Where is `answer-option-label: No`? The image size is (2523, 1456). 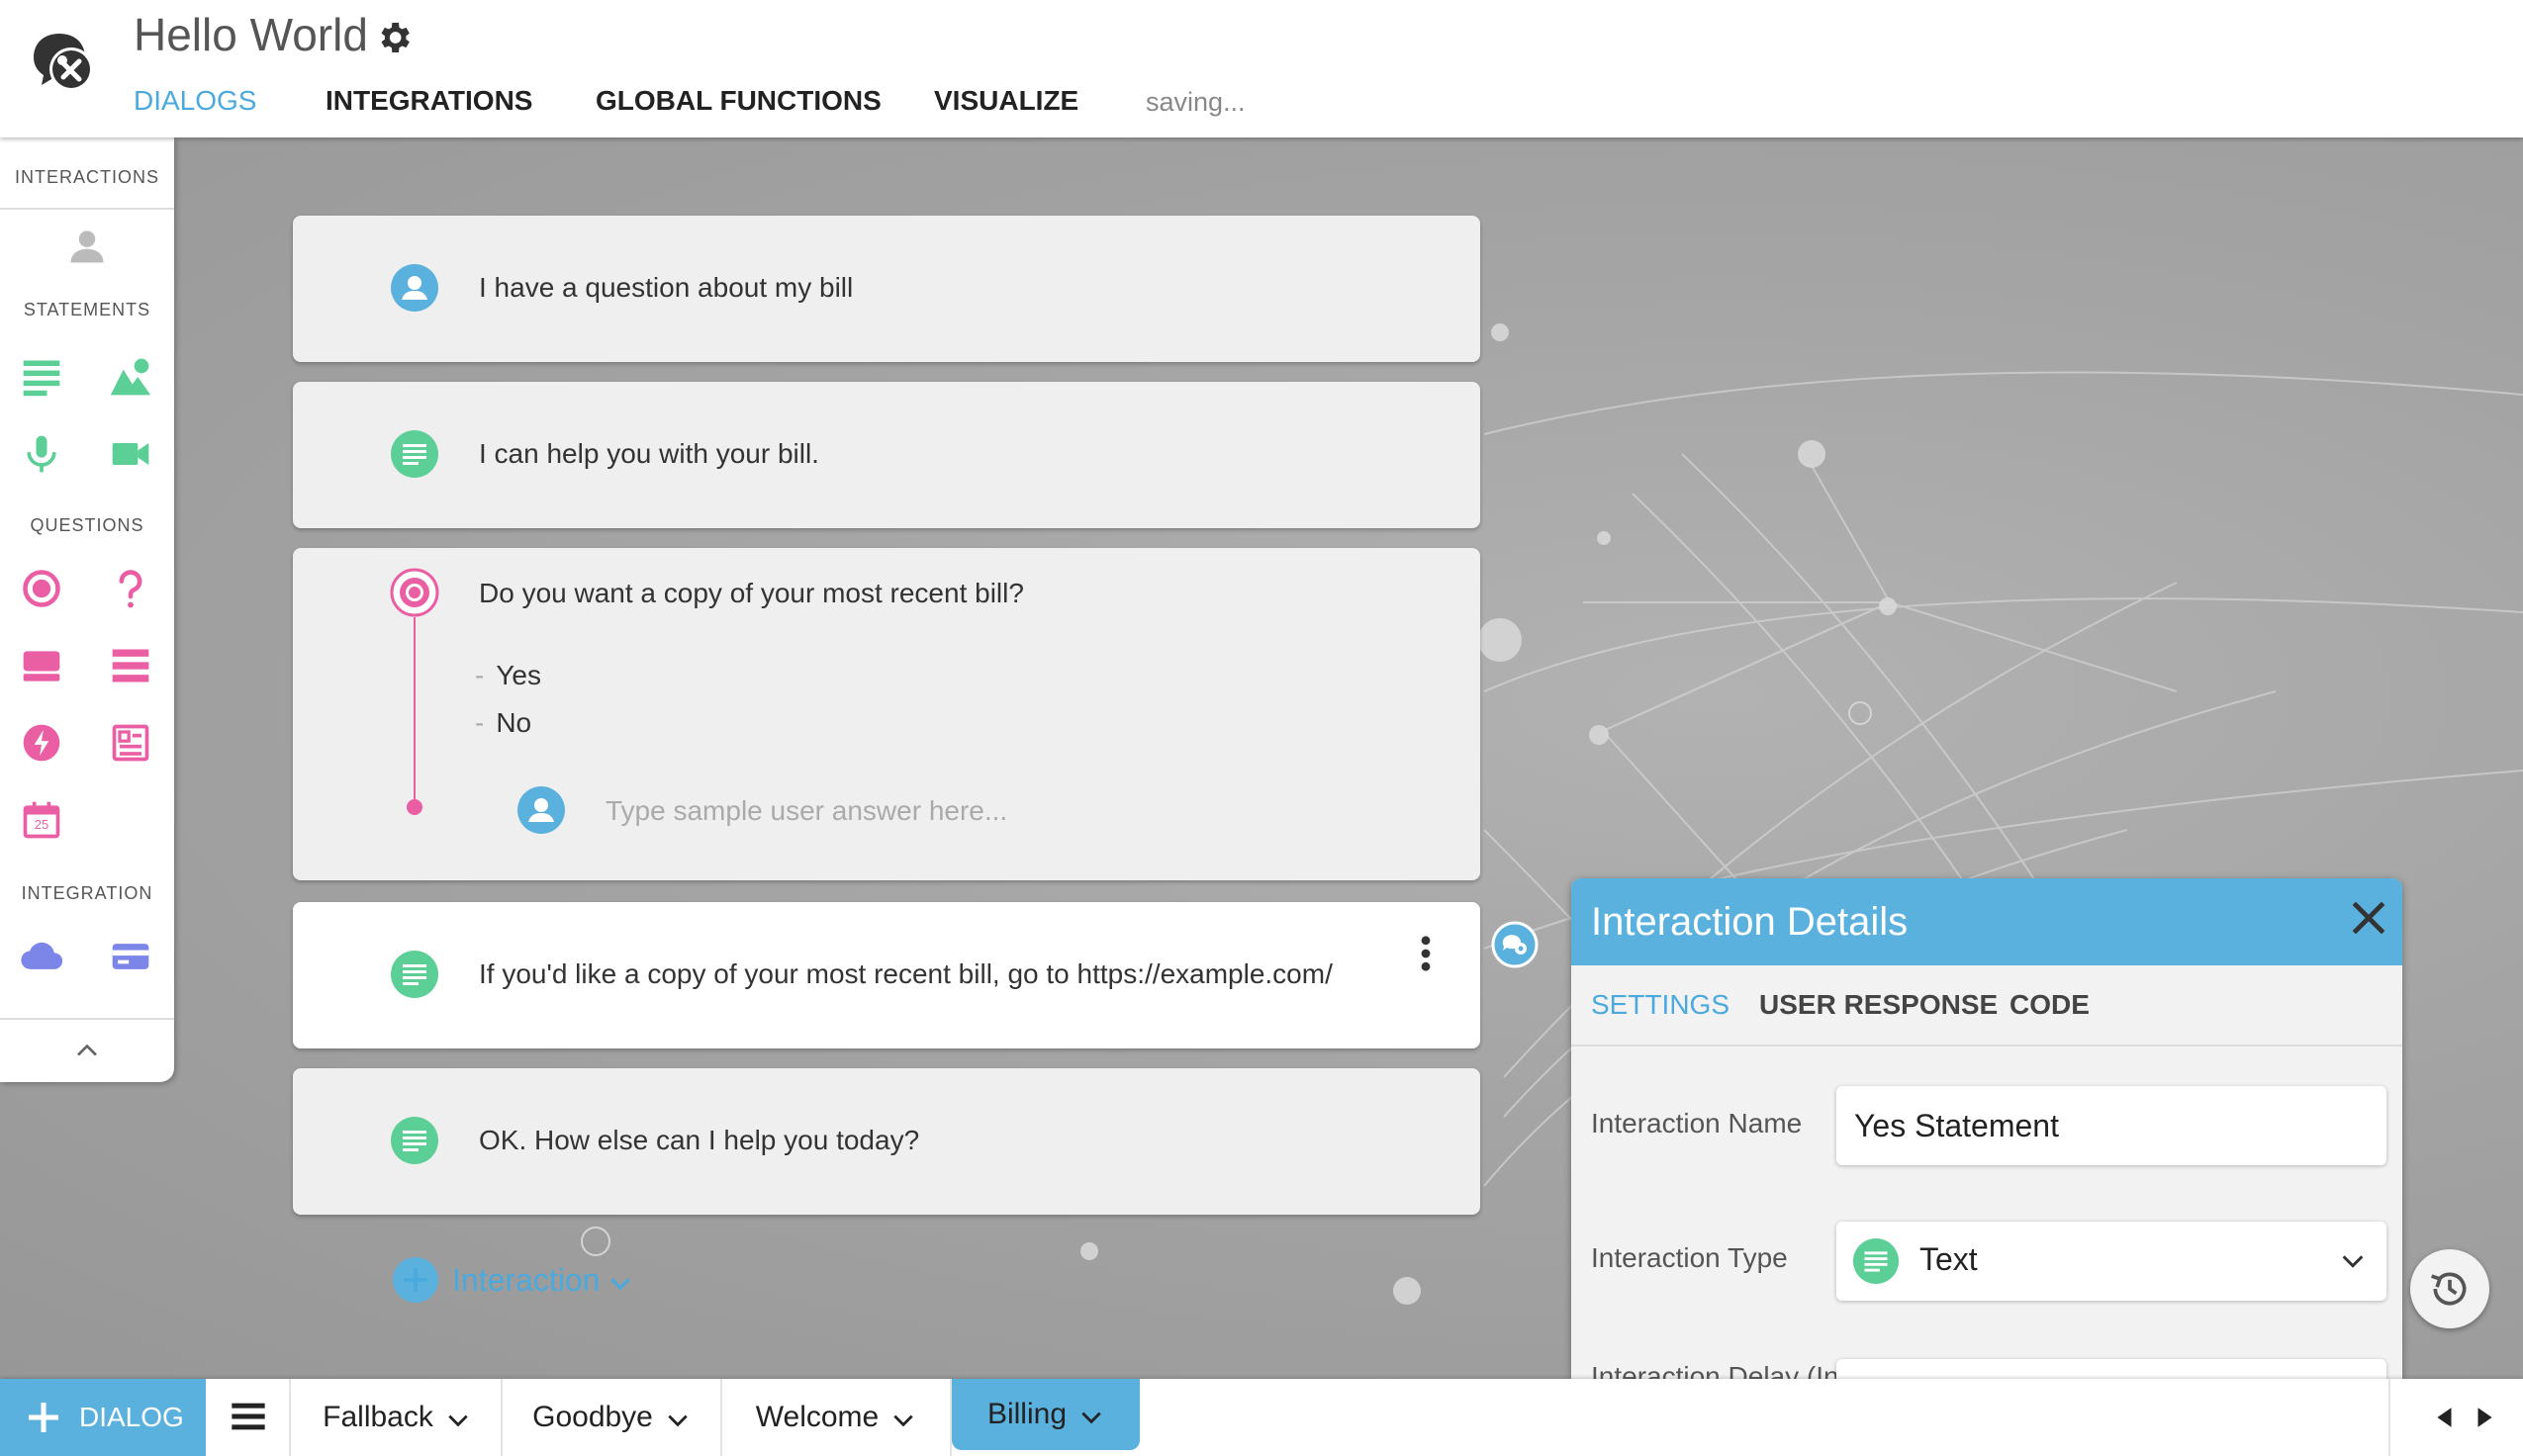 answer-option-label: No is located at coordinates (514, 722).